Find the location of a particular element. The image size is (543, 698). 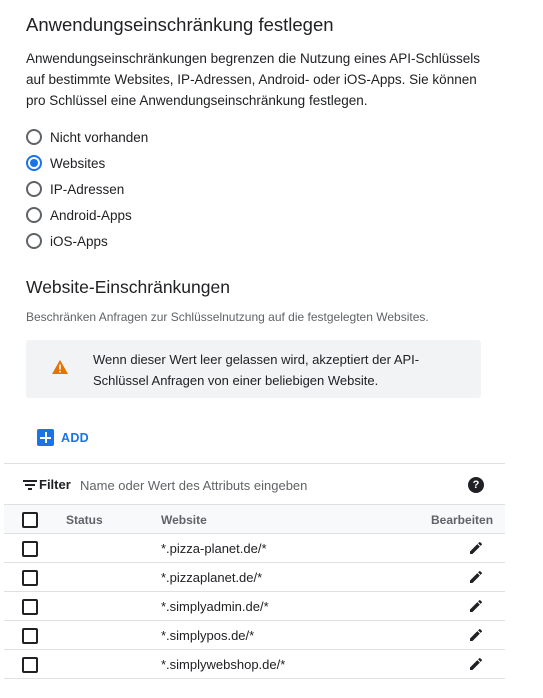

filter-bar: Filter ? is located at coordinates (254, 484).